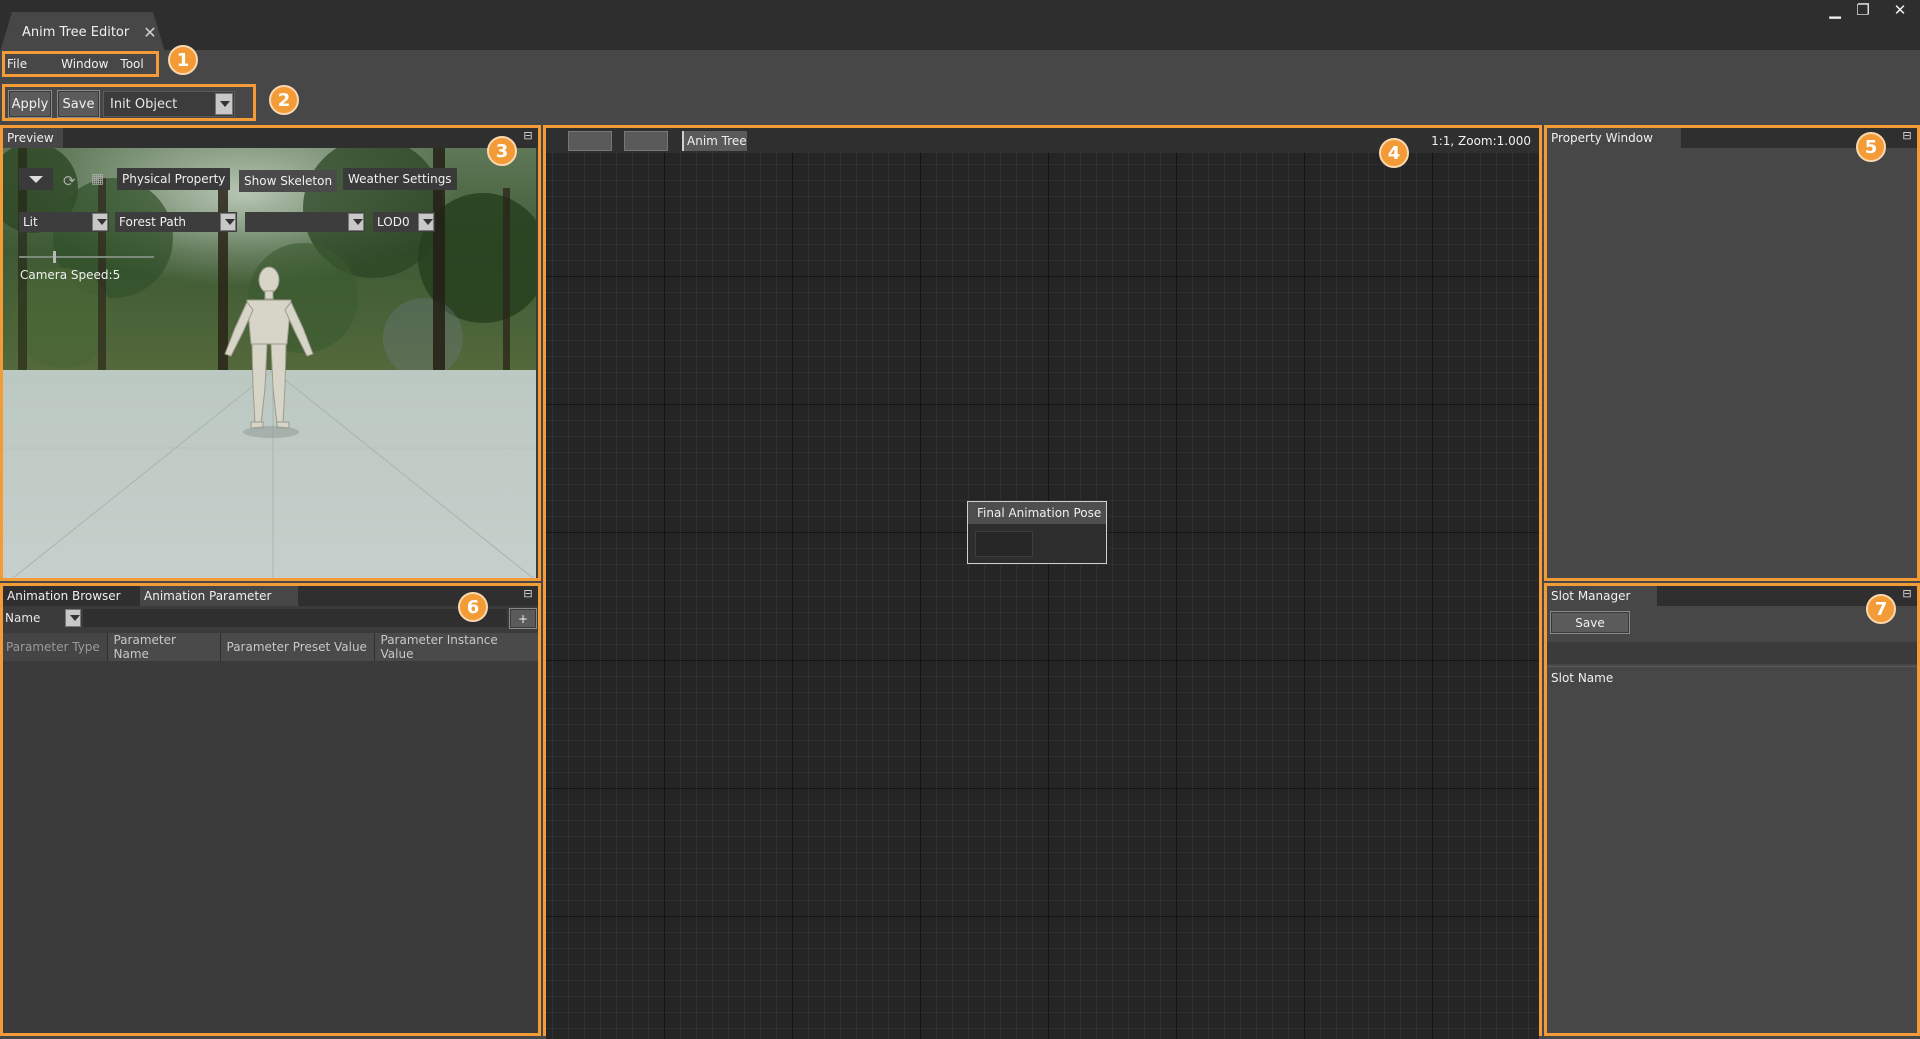 The width and height of the screenshot is (1920, 1039). Describe the element at coordinates (1590, 622) in the screenshot. I see `slot-save-button: Save` at that location.